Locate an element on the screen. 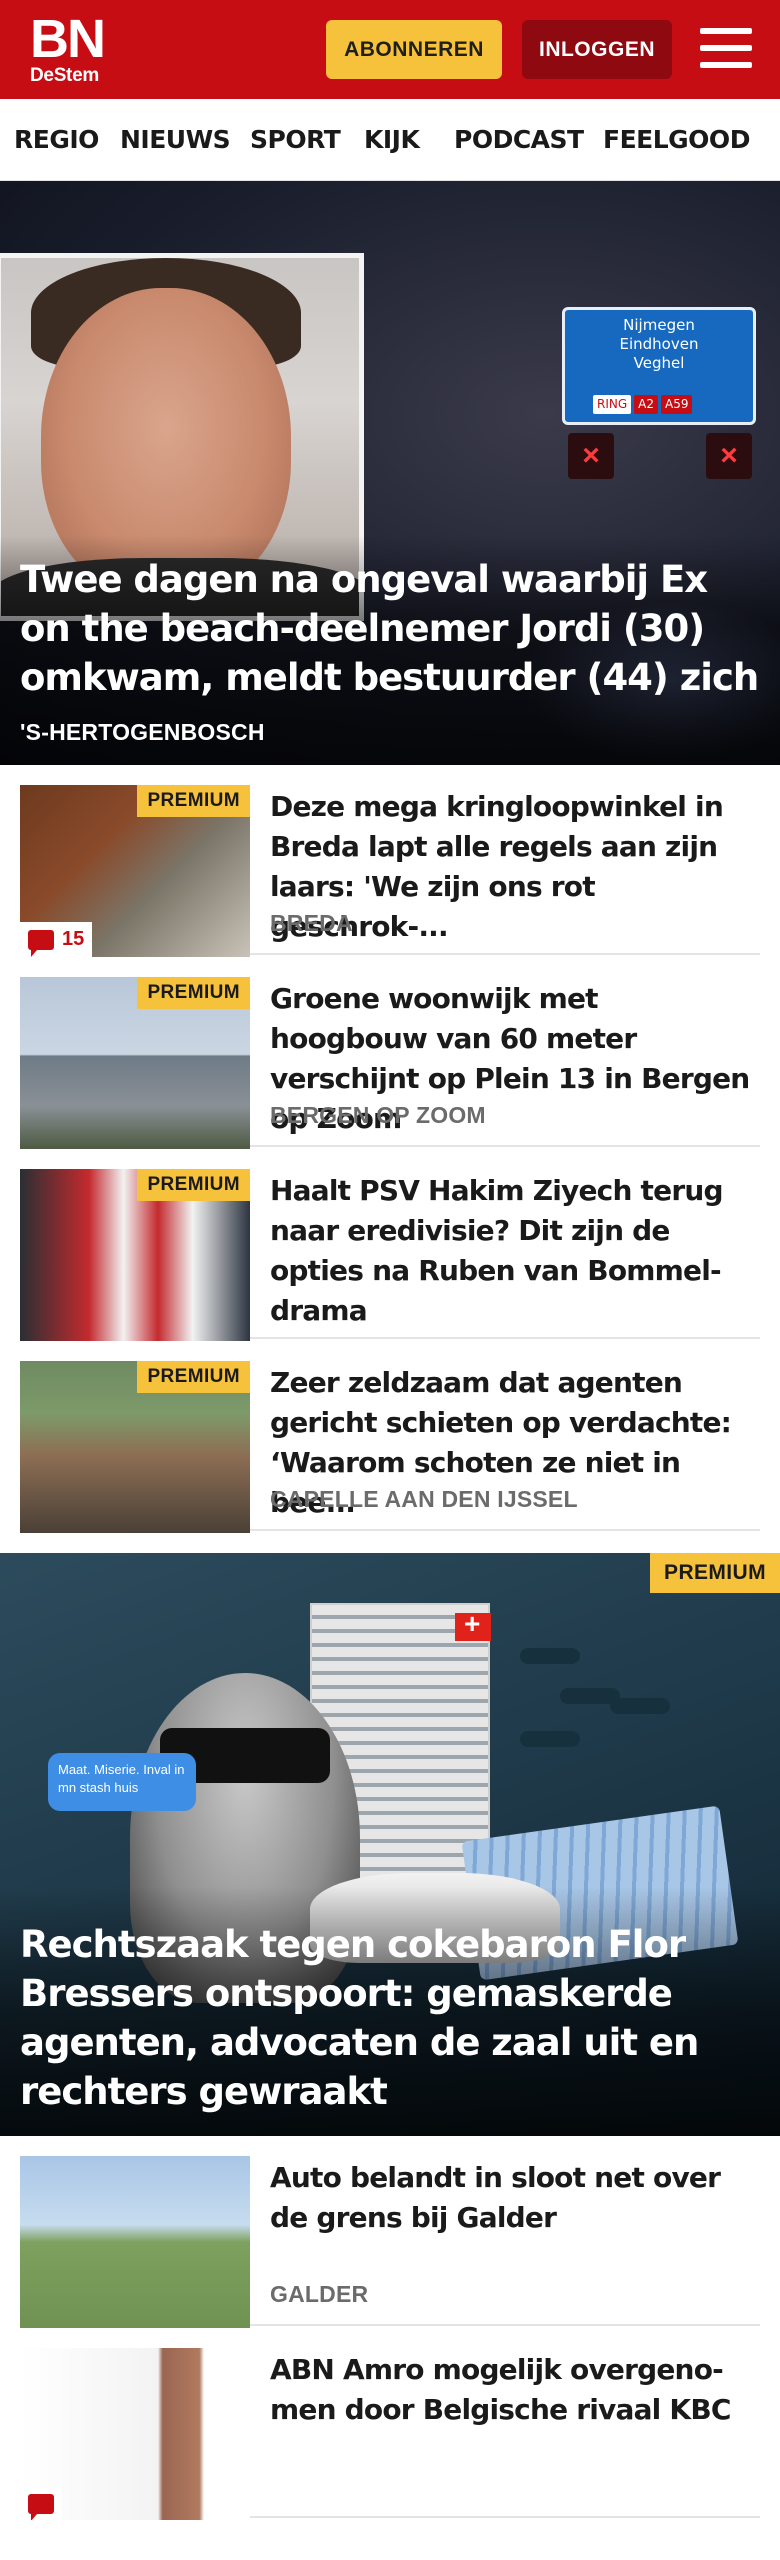 The height and width of the screenshot is (2560, 780). sign-tag: A59 is located at coordinates (677, 404).